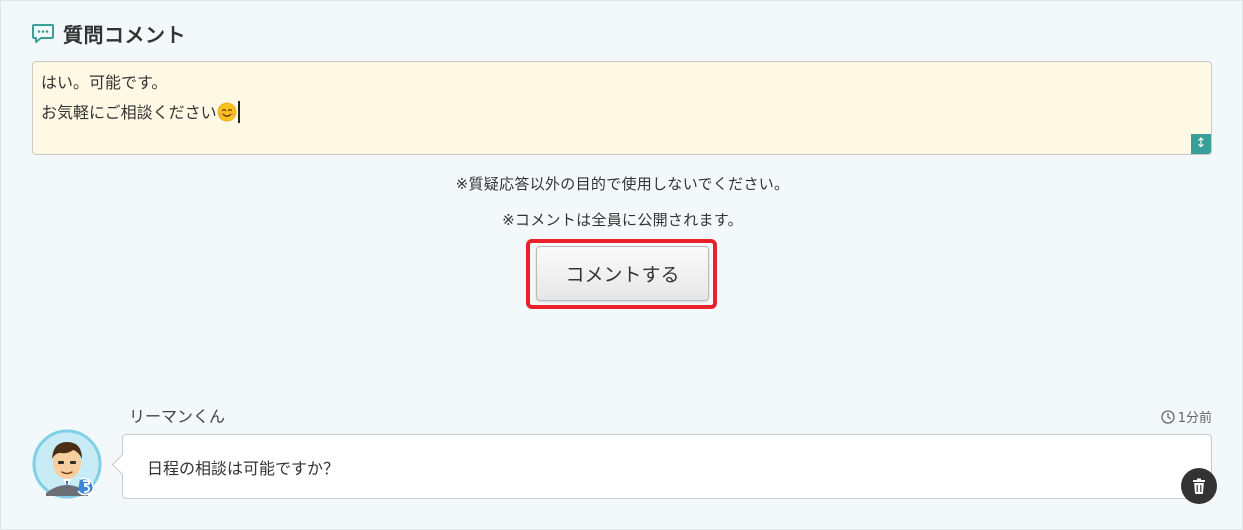  I want to click on trash-icon, so click(1199, 486).